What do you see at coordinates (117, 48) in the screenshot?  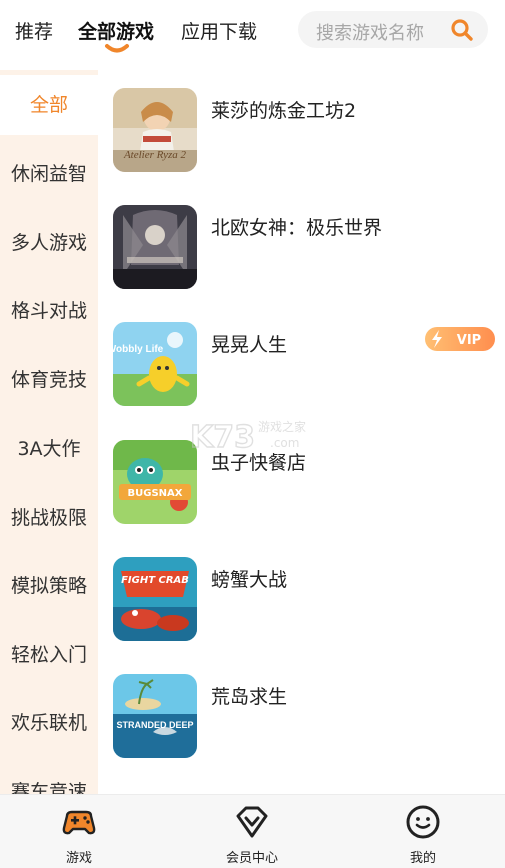 I see `active-tab-indicator` at bounding box center [117, 48].